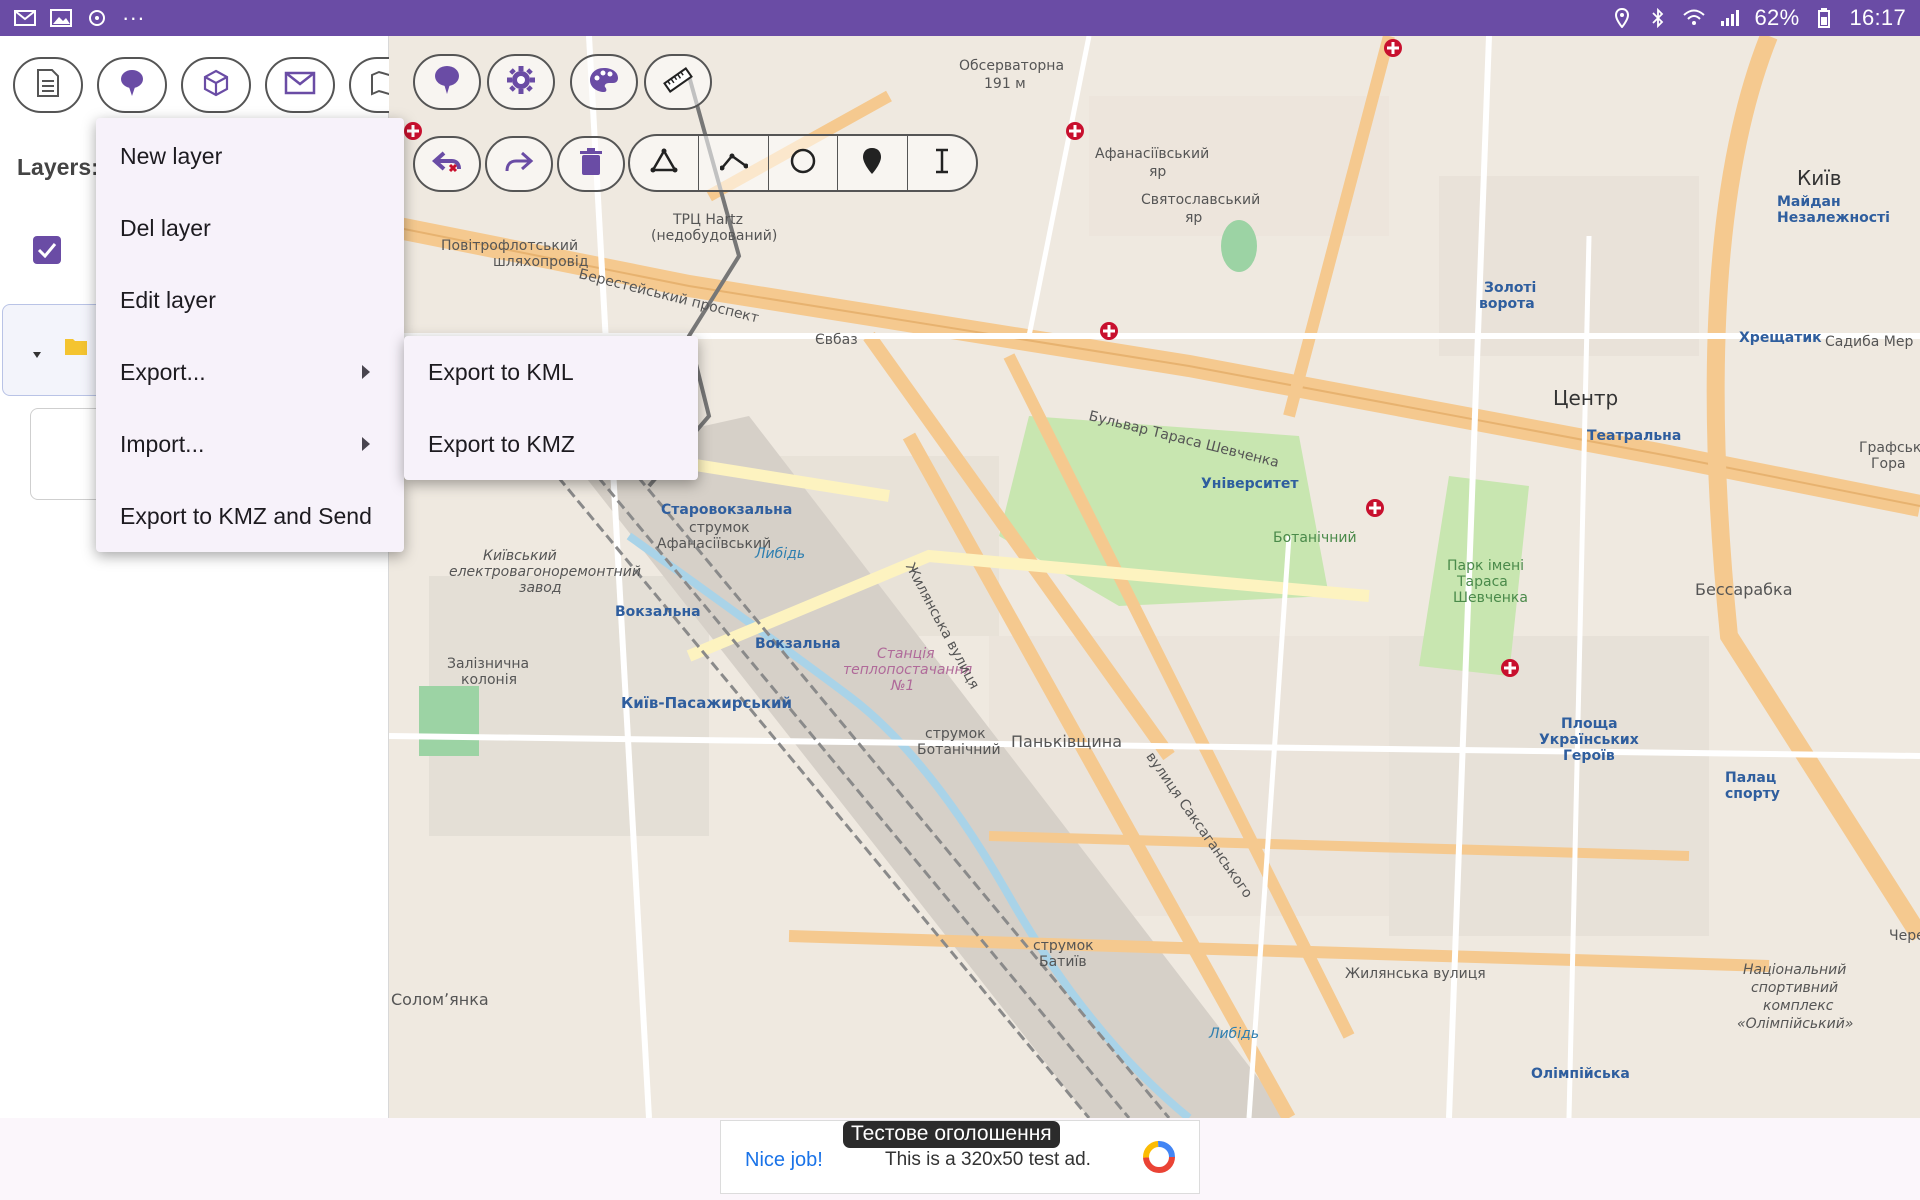  What do you see at coordinates (521, 82) in the screenshot?
I see `settings-button` at bounding box center [521, 82].